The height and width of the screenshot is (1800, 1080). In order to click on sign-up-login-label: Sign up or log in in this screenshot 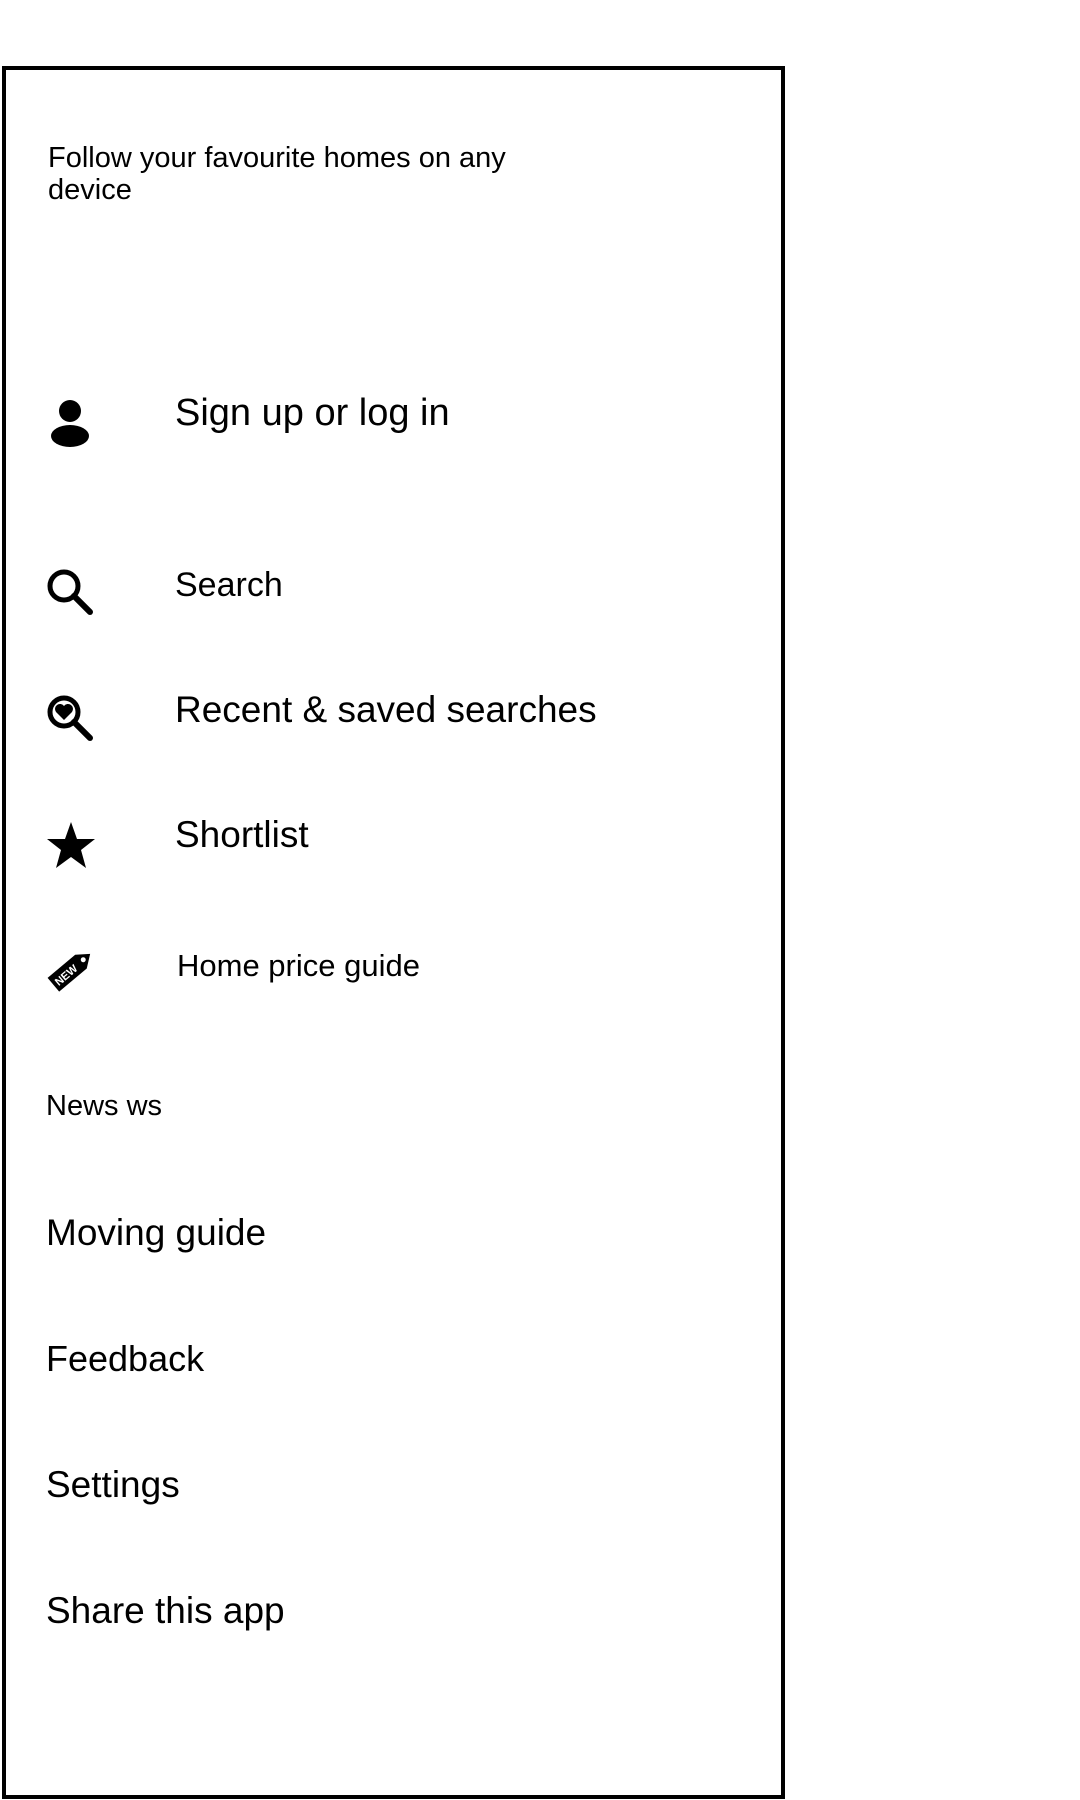, I will do `click(312, 413)`.